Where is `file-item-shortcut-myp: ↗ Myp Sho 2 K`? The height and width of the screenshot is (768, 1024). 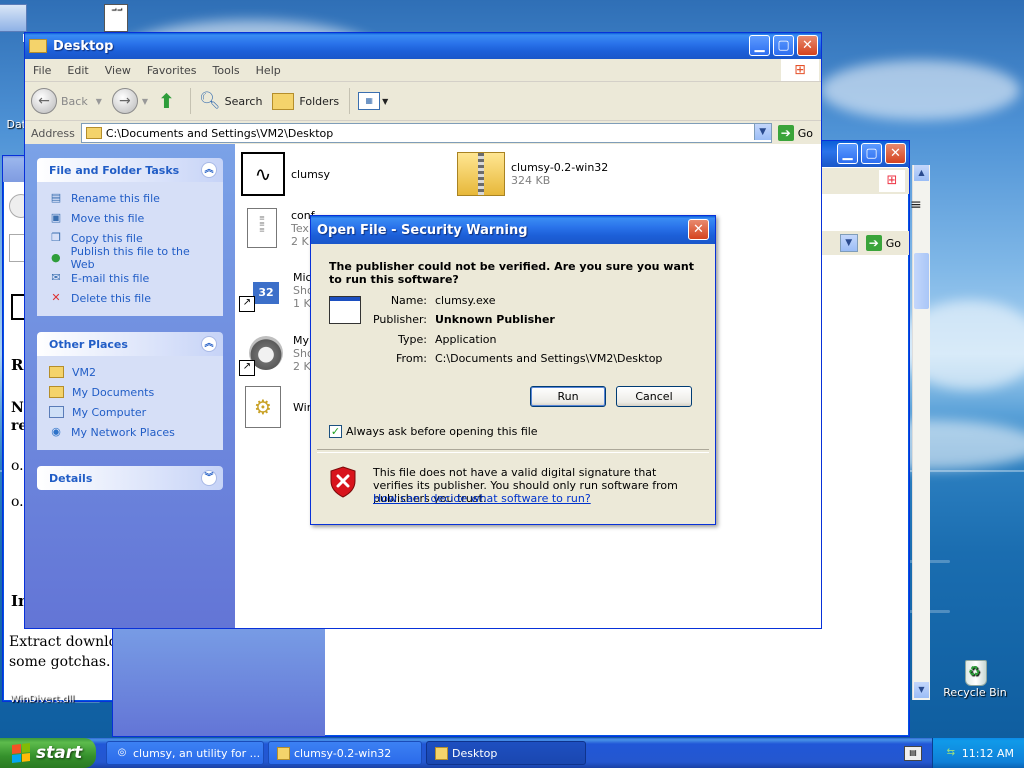
file-item-shortcut-myp: ↗ Myp Sho 2 K is located at coordinates (277, 353).